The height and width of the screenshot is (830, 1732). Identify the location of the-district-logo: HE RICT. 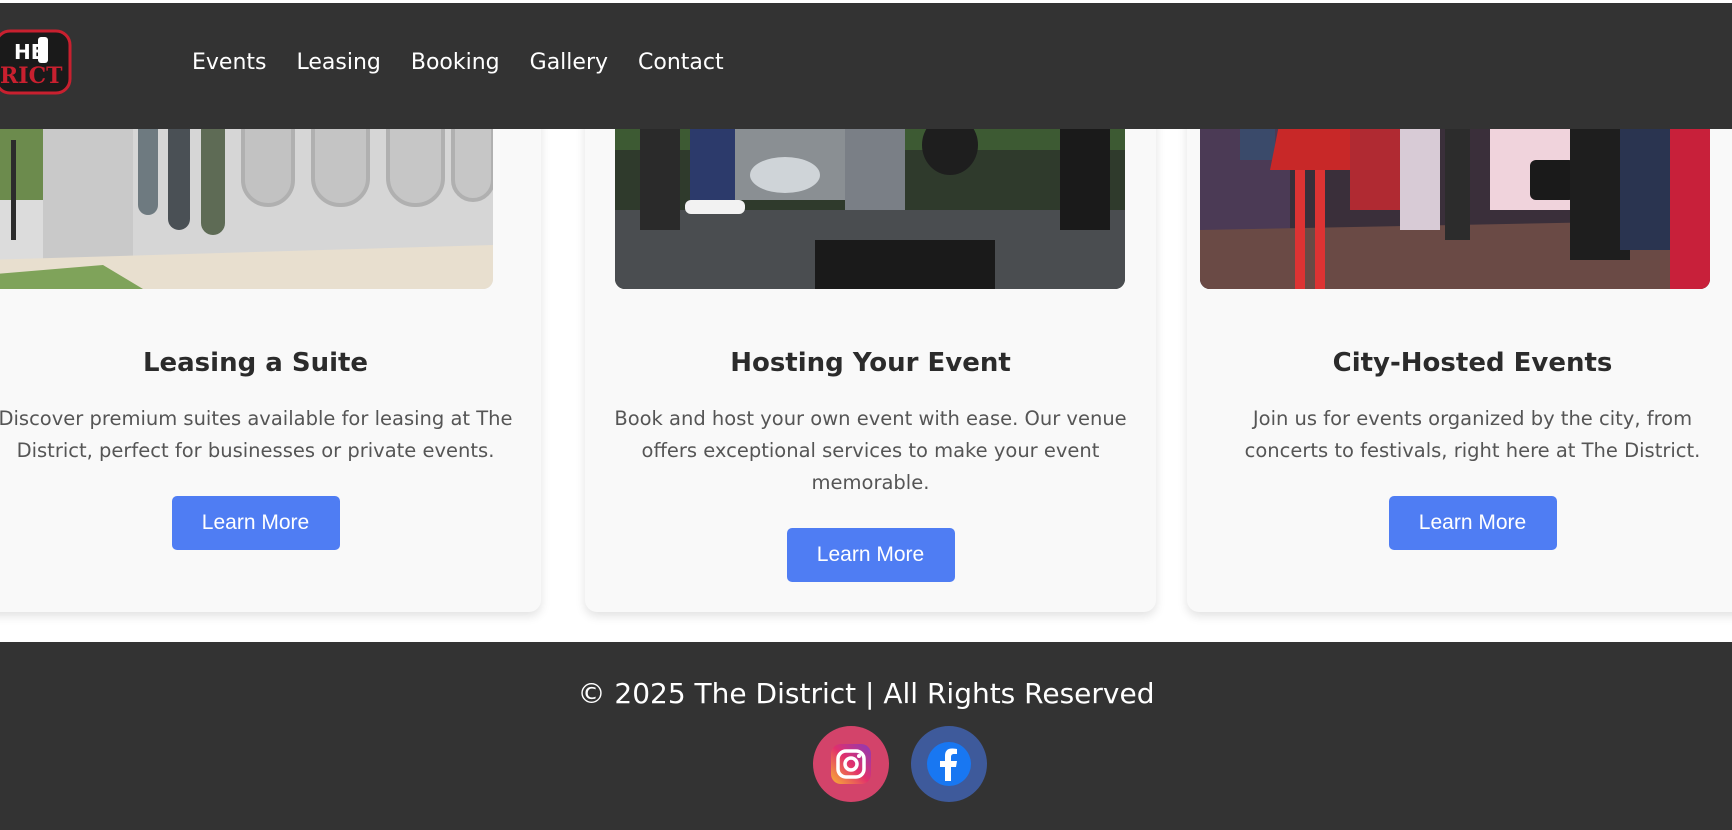
(37, 64).